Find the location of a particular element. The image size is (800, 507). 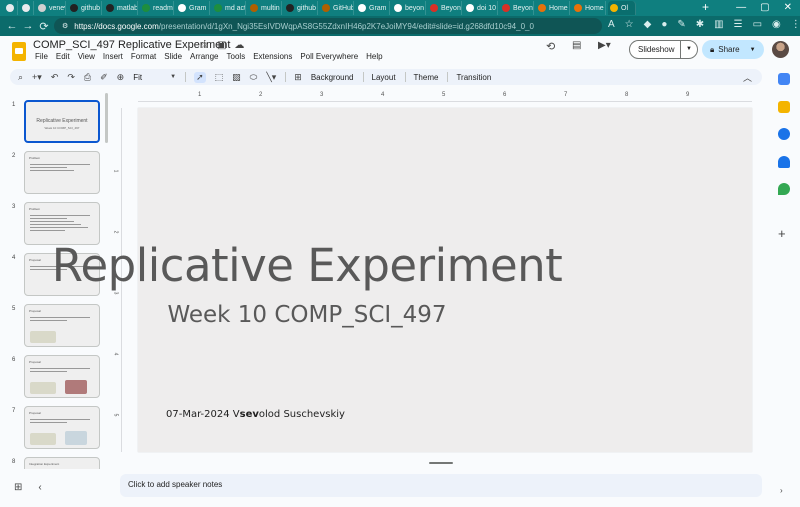

slide-footer: 07-Mar-2024 Vsevolod Suschevskiy is located at coordinates (255, 414).